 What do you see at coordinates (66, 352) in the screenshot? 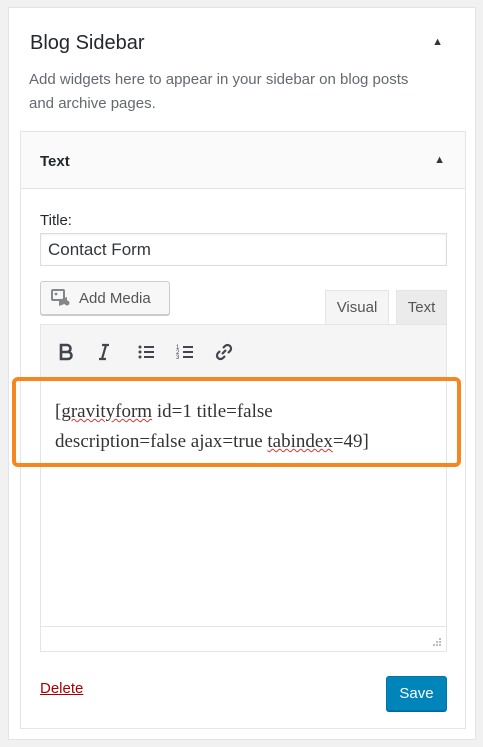
I see `bold-icon` at bounding box center [66, 352].